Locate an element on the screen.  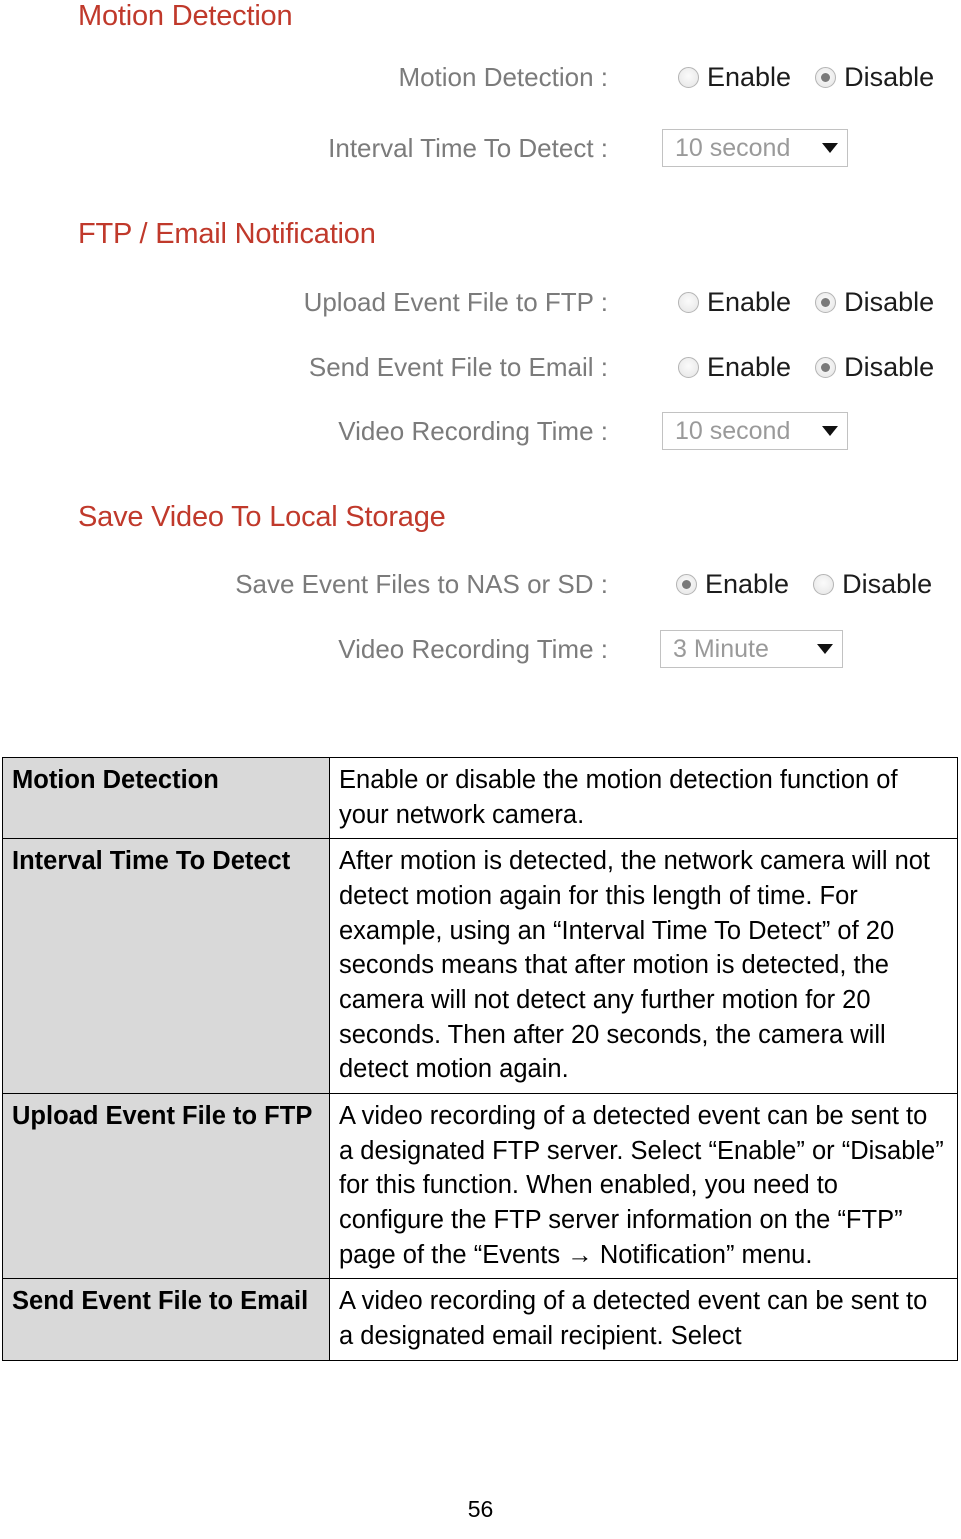
form-row-motion-detection: Motion Detection : Enable Disable is located at coordinates (480, 77).